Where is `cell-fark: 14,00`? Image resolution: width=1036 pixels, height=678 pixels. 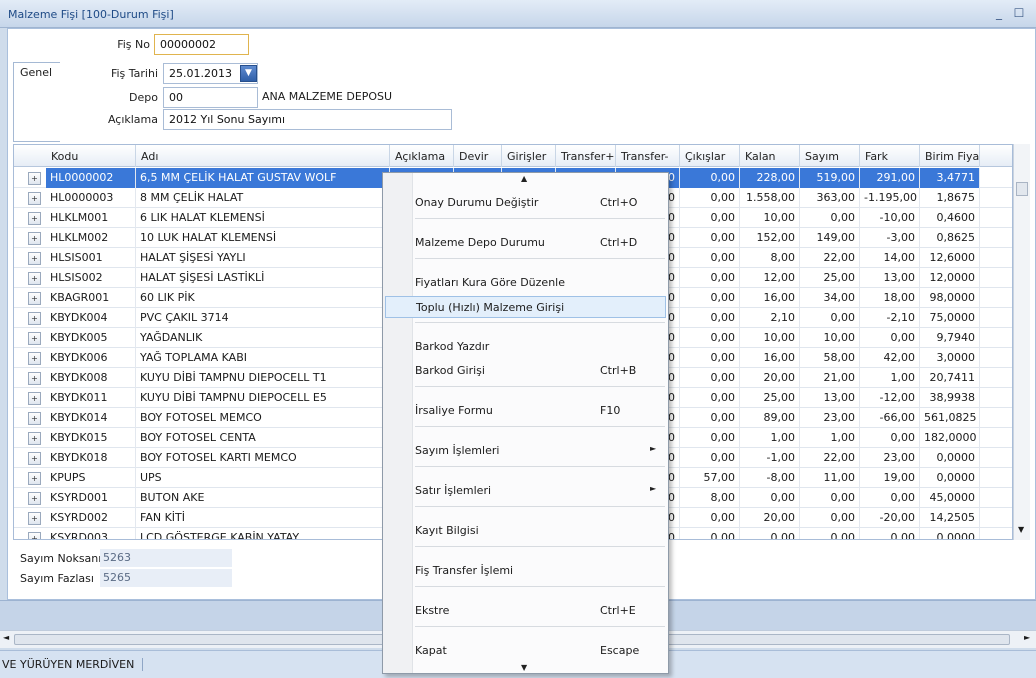 cell-fark: 14,00 is located at coordinates (890, 258).